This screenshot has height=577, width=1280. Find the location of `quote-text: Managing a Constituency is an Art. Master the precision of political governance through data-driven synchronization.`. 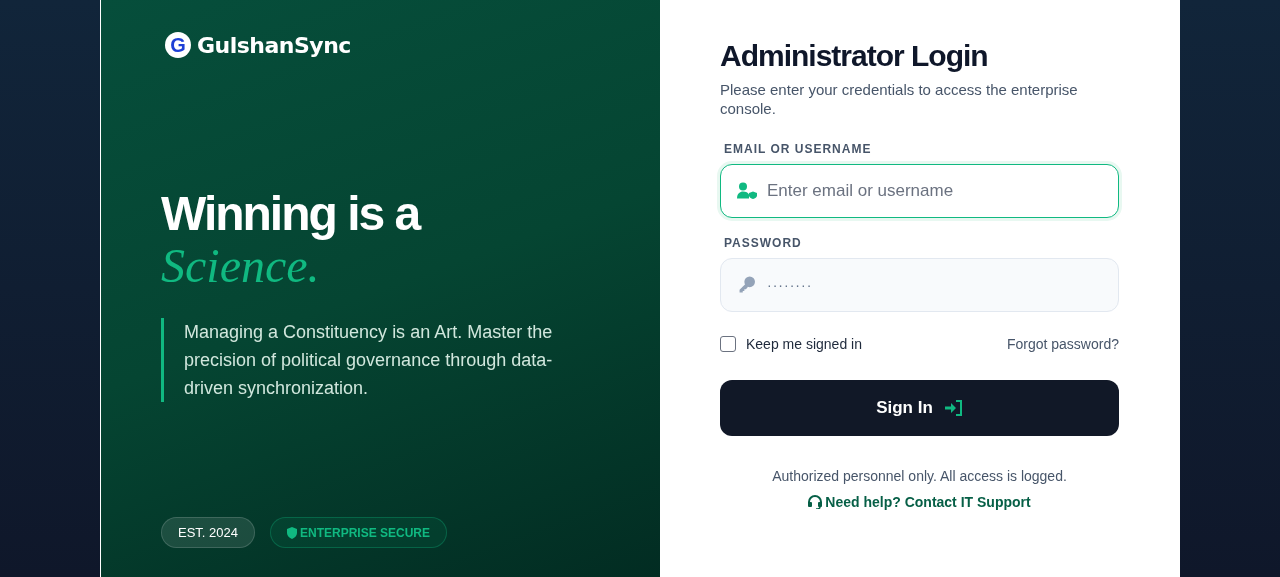

quote-text: Managing a Constituency is an Art. Master the precision of political governance through data-driven synchronization. is located at coordinates (372, 360).